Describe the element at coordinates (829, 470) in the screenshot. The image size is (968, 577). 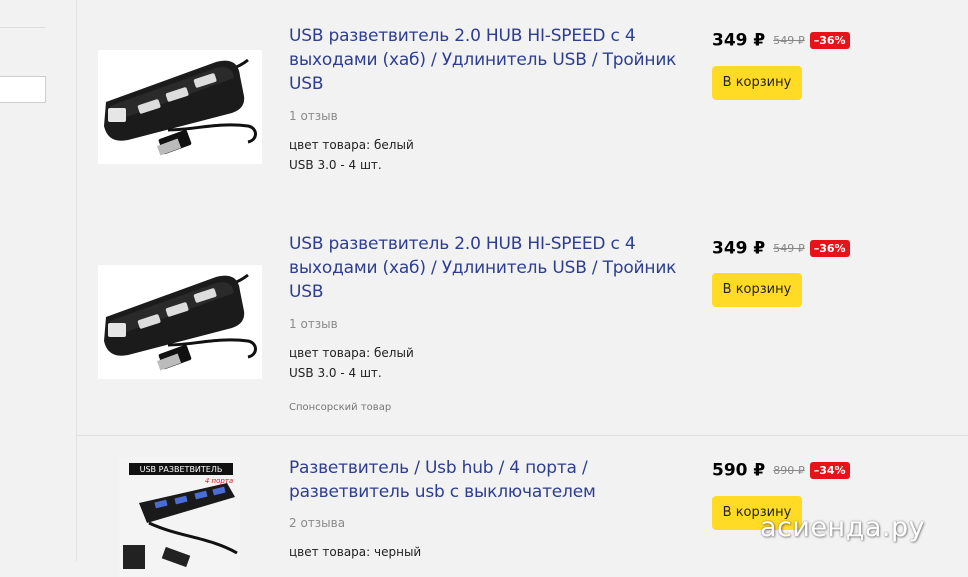
I see `discount-badge: –34%` at that location.